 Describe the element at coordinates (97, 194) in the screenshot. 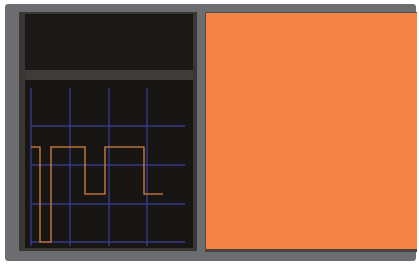

I see `square-wave-signal` at that location.